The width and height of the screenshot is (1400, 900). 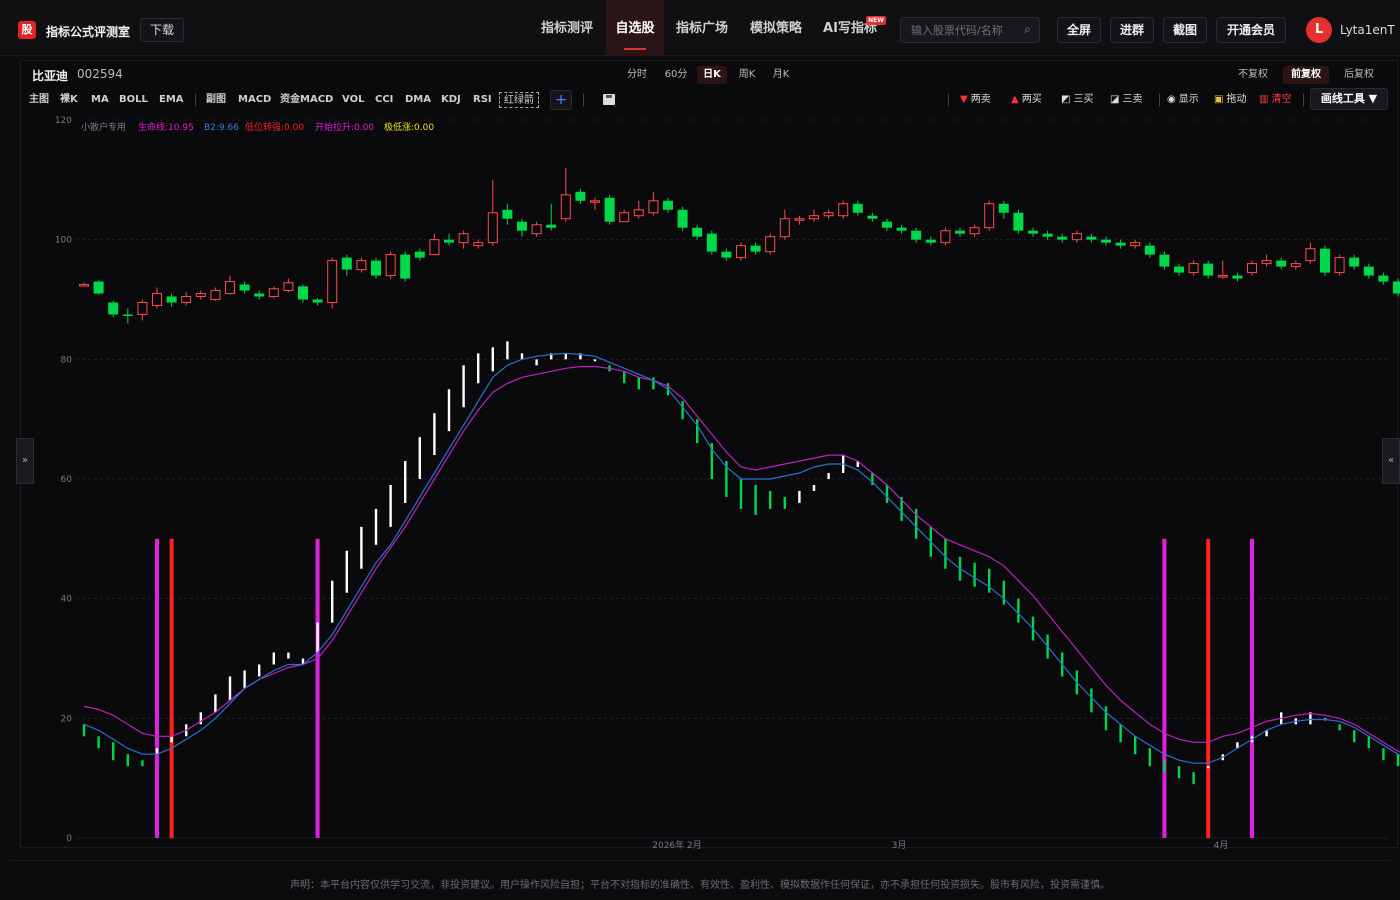 What do you see at coordinates (1236, 99) in the screenshot?
I see `tool-label: 拖动` at bounding box center [1236, 99].